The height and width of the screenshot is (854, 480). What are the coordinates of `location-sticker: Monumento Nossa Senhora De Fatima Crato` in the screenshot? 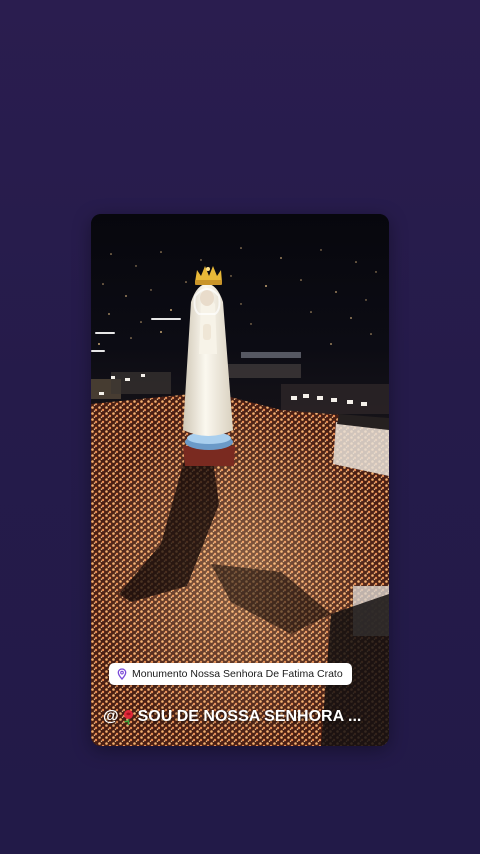 It's located at (230, 674).